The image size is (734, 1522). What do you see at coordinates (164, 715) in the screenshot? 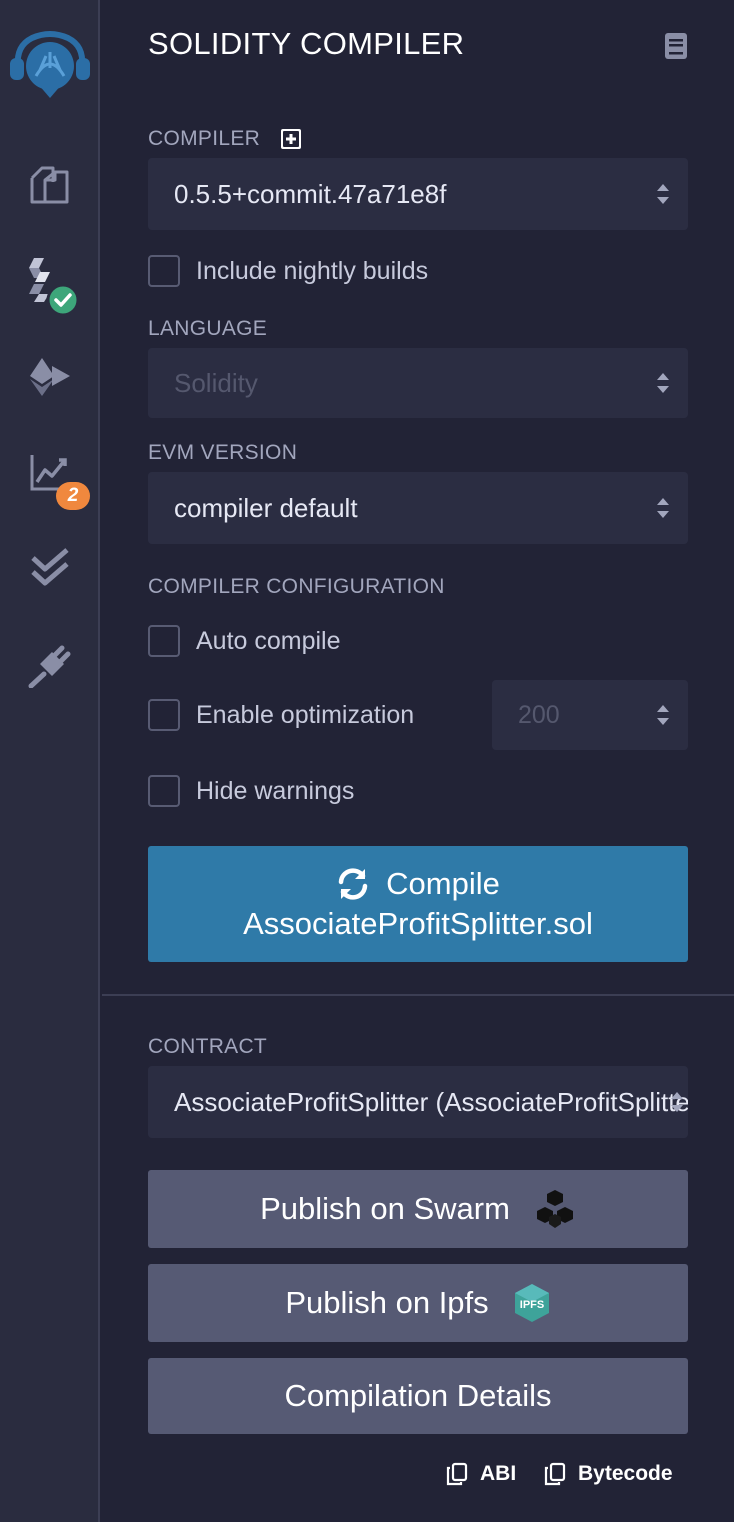
I see `optimization-checkbox` at bounding box center [164, 715].